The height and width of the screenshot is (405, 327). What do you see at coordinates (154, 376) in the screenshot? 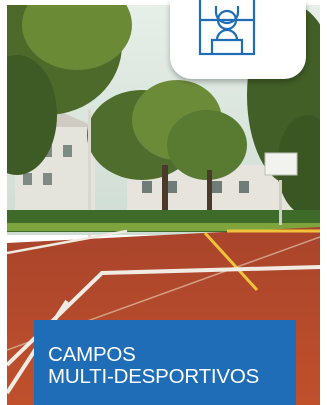
I see `caption-line-2: MULTI-DESPORTIVOS` at bounding box center [154, 376].